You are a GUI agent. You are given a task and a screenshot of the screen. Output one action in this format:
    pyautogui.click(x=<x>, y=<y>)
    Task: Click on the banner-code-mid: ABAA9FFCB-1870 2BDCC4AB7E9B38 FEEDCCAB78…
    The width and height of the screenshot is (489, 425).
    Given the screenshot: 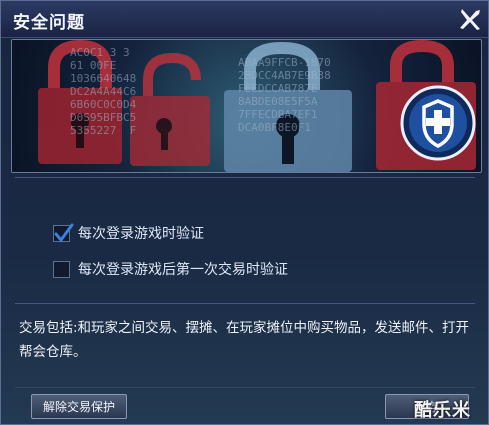 What is the action you would take?
    pyautogui.click(x=284, y=95)
    